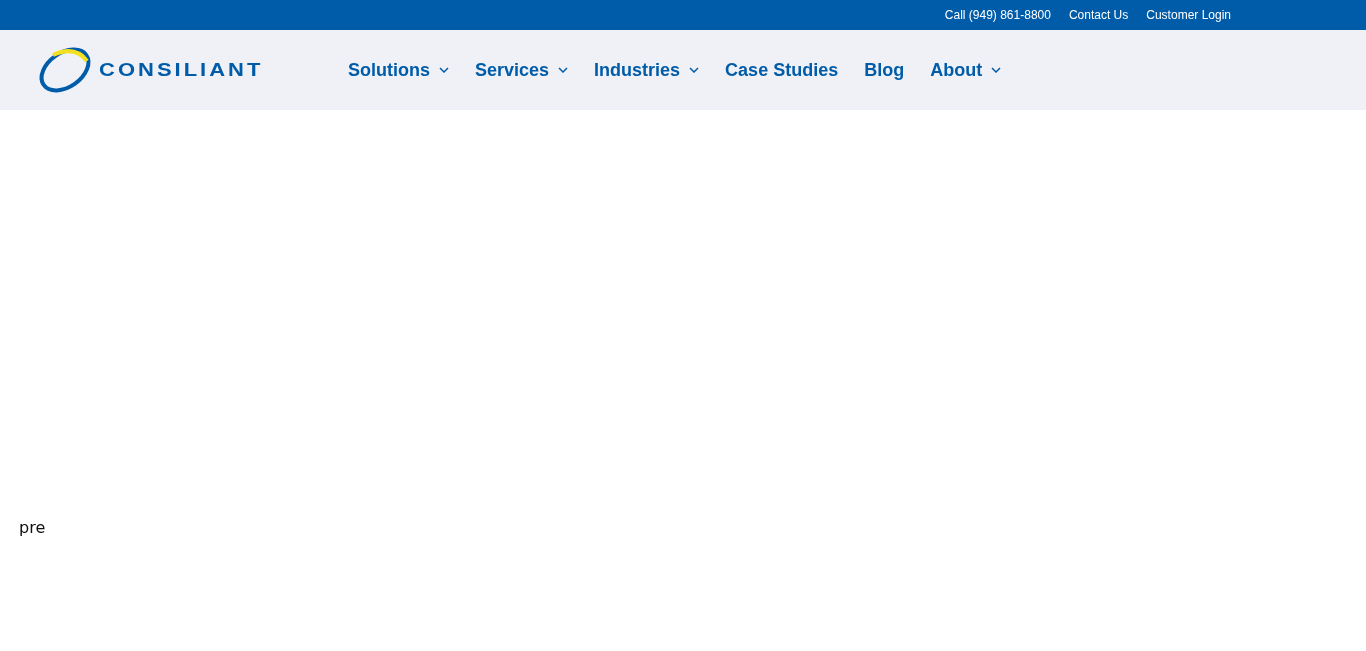 Image resolution: width=1366 pixels, height=651 pixels. Describe the element at coordinates (32, 527) in the screenshot. I see `body-text: pre` at that location.